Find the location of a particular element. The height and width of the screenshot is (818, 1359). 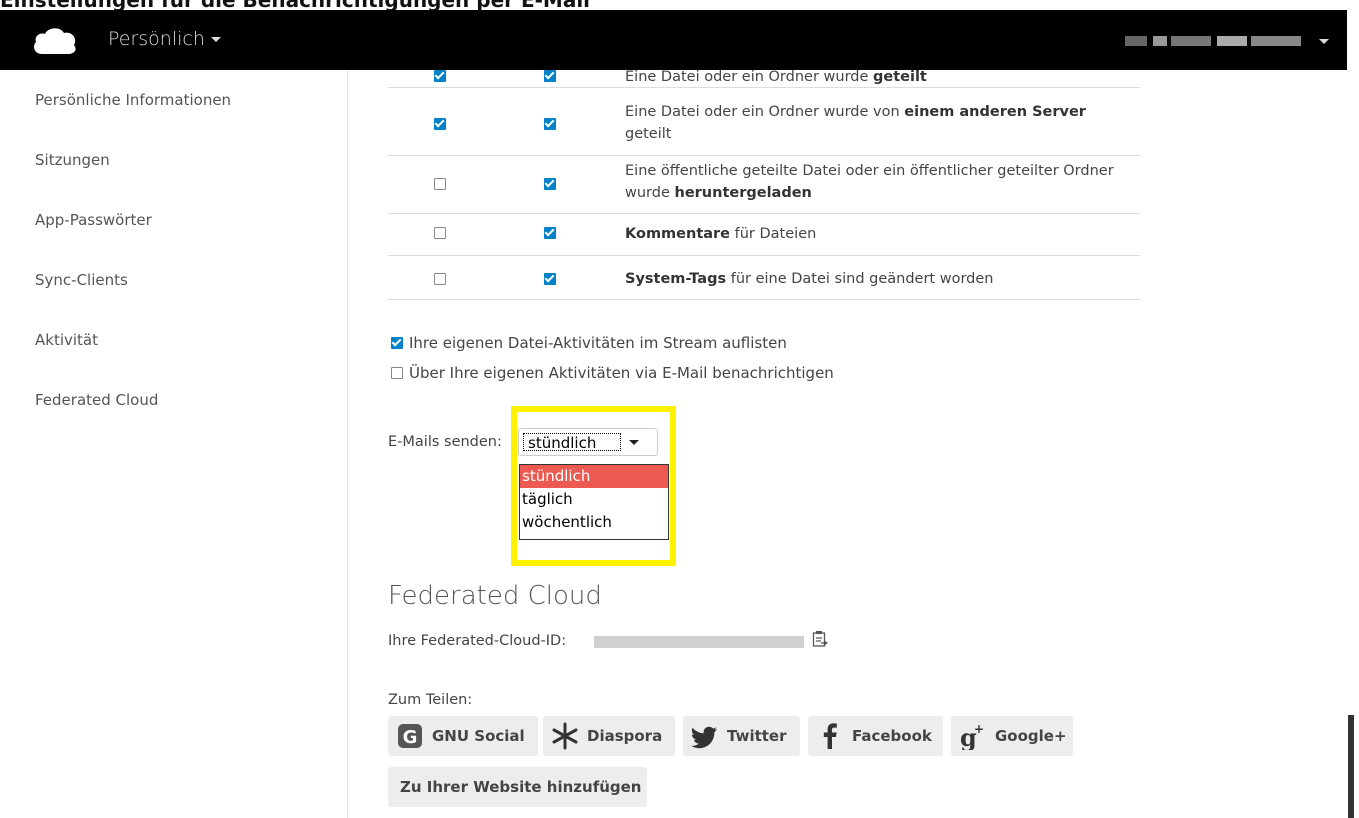

page-scrollbar is located at coordinates (1353, 414).